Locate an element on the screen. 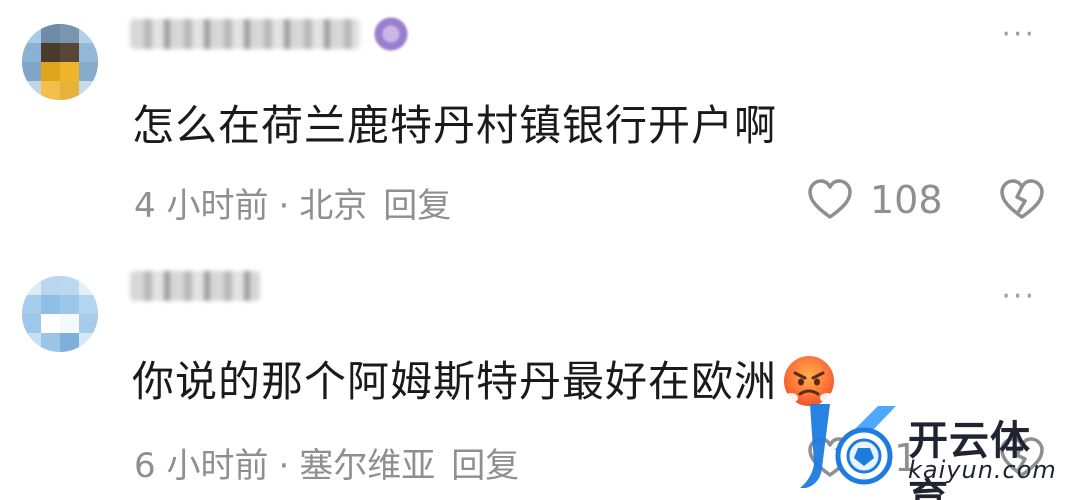 The height and width of the screenshot is (500, 1080). watermark-brand: 开云体育 is located at coordinates (969, 459).